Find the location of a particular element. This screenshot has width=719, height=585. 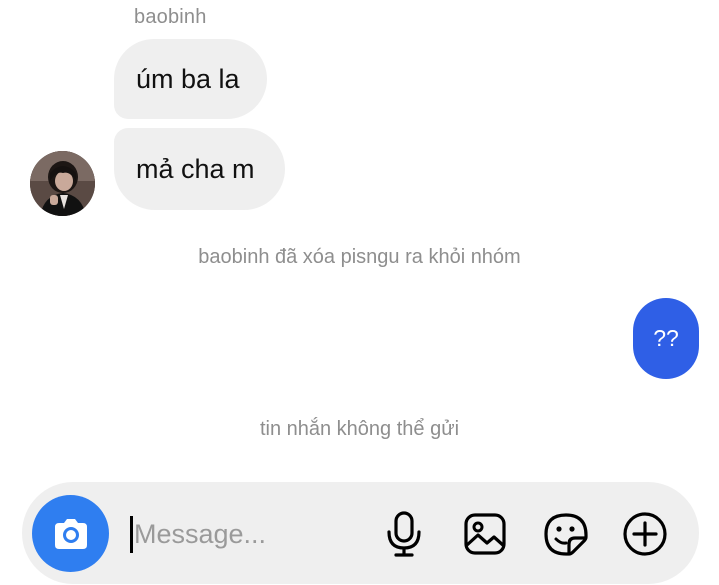

sender-name: baobinh is located at coordinates (170, 17).